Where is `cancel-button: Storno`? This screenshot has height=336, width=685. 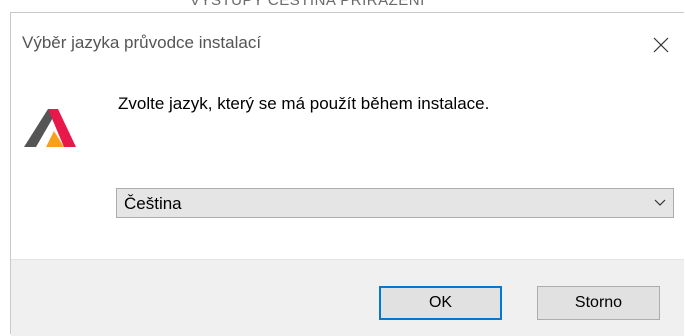 cancel-button: Storno is located at coordinates (598, 303).